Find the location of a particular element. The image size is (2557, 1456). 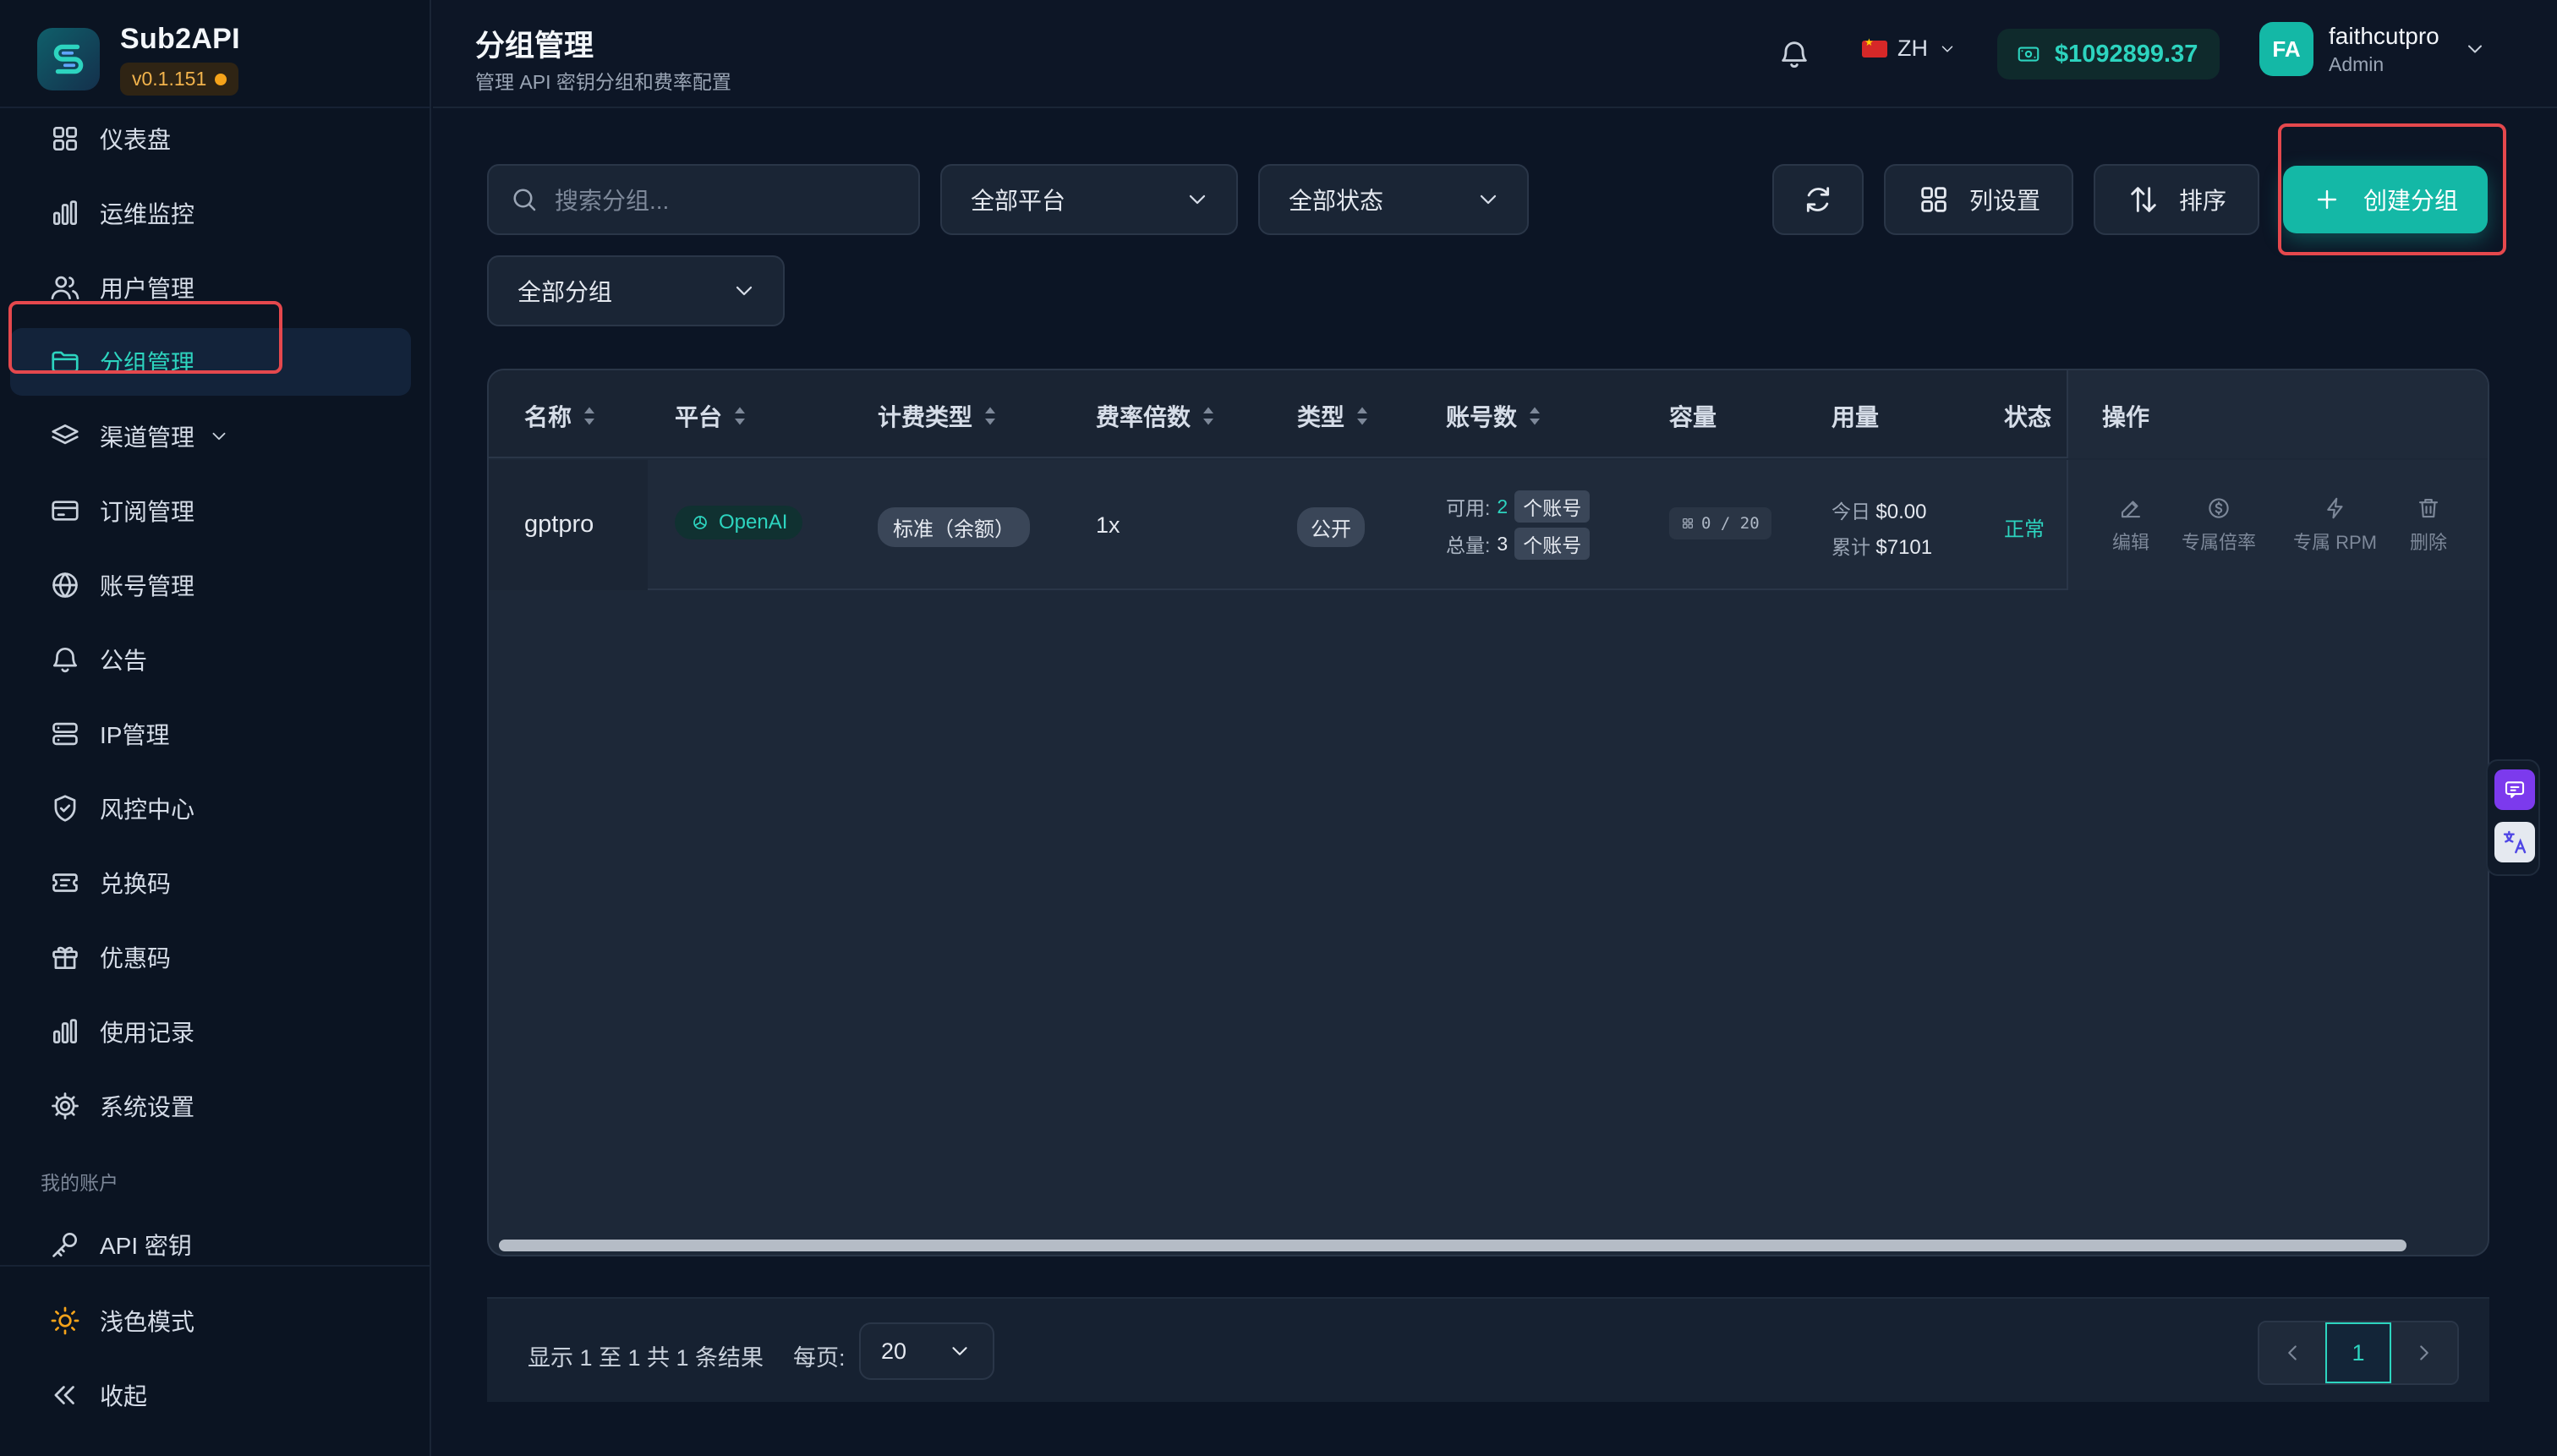

language-switcher: ZH is located at coordinates (1910, 49).